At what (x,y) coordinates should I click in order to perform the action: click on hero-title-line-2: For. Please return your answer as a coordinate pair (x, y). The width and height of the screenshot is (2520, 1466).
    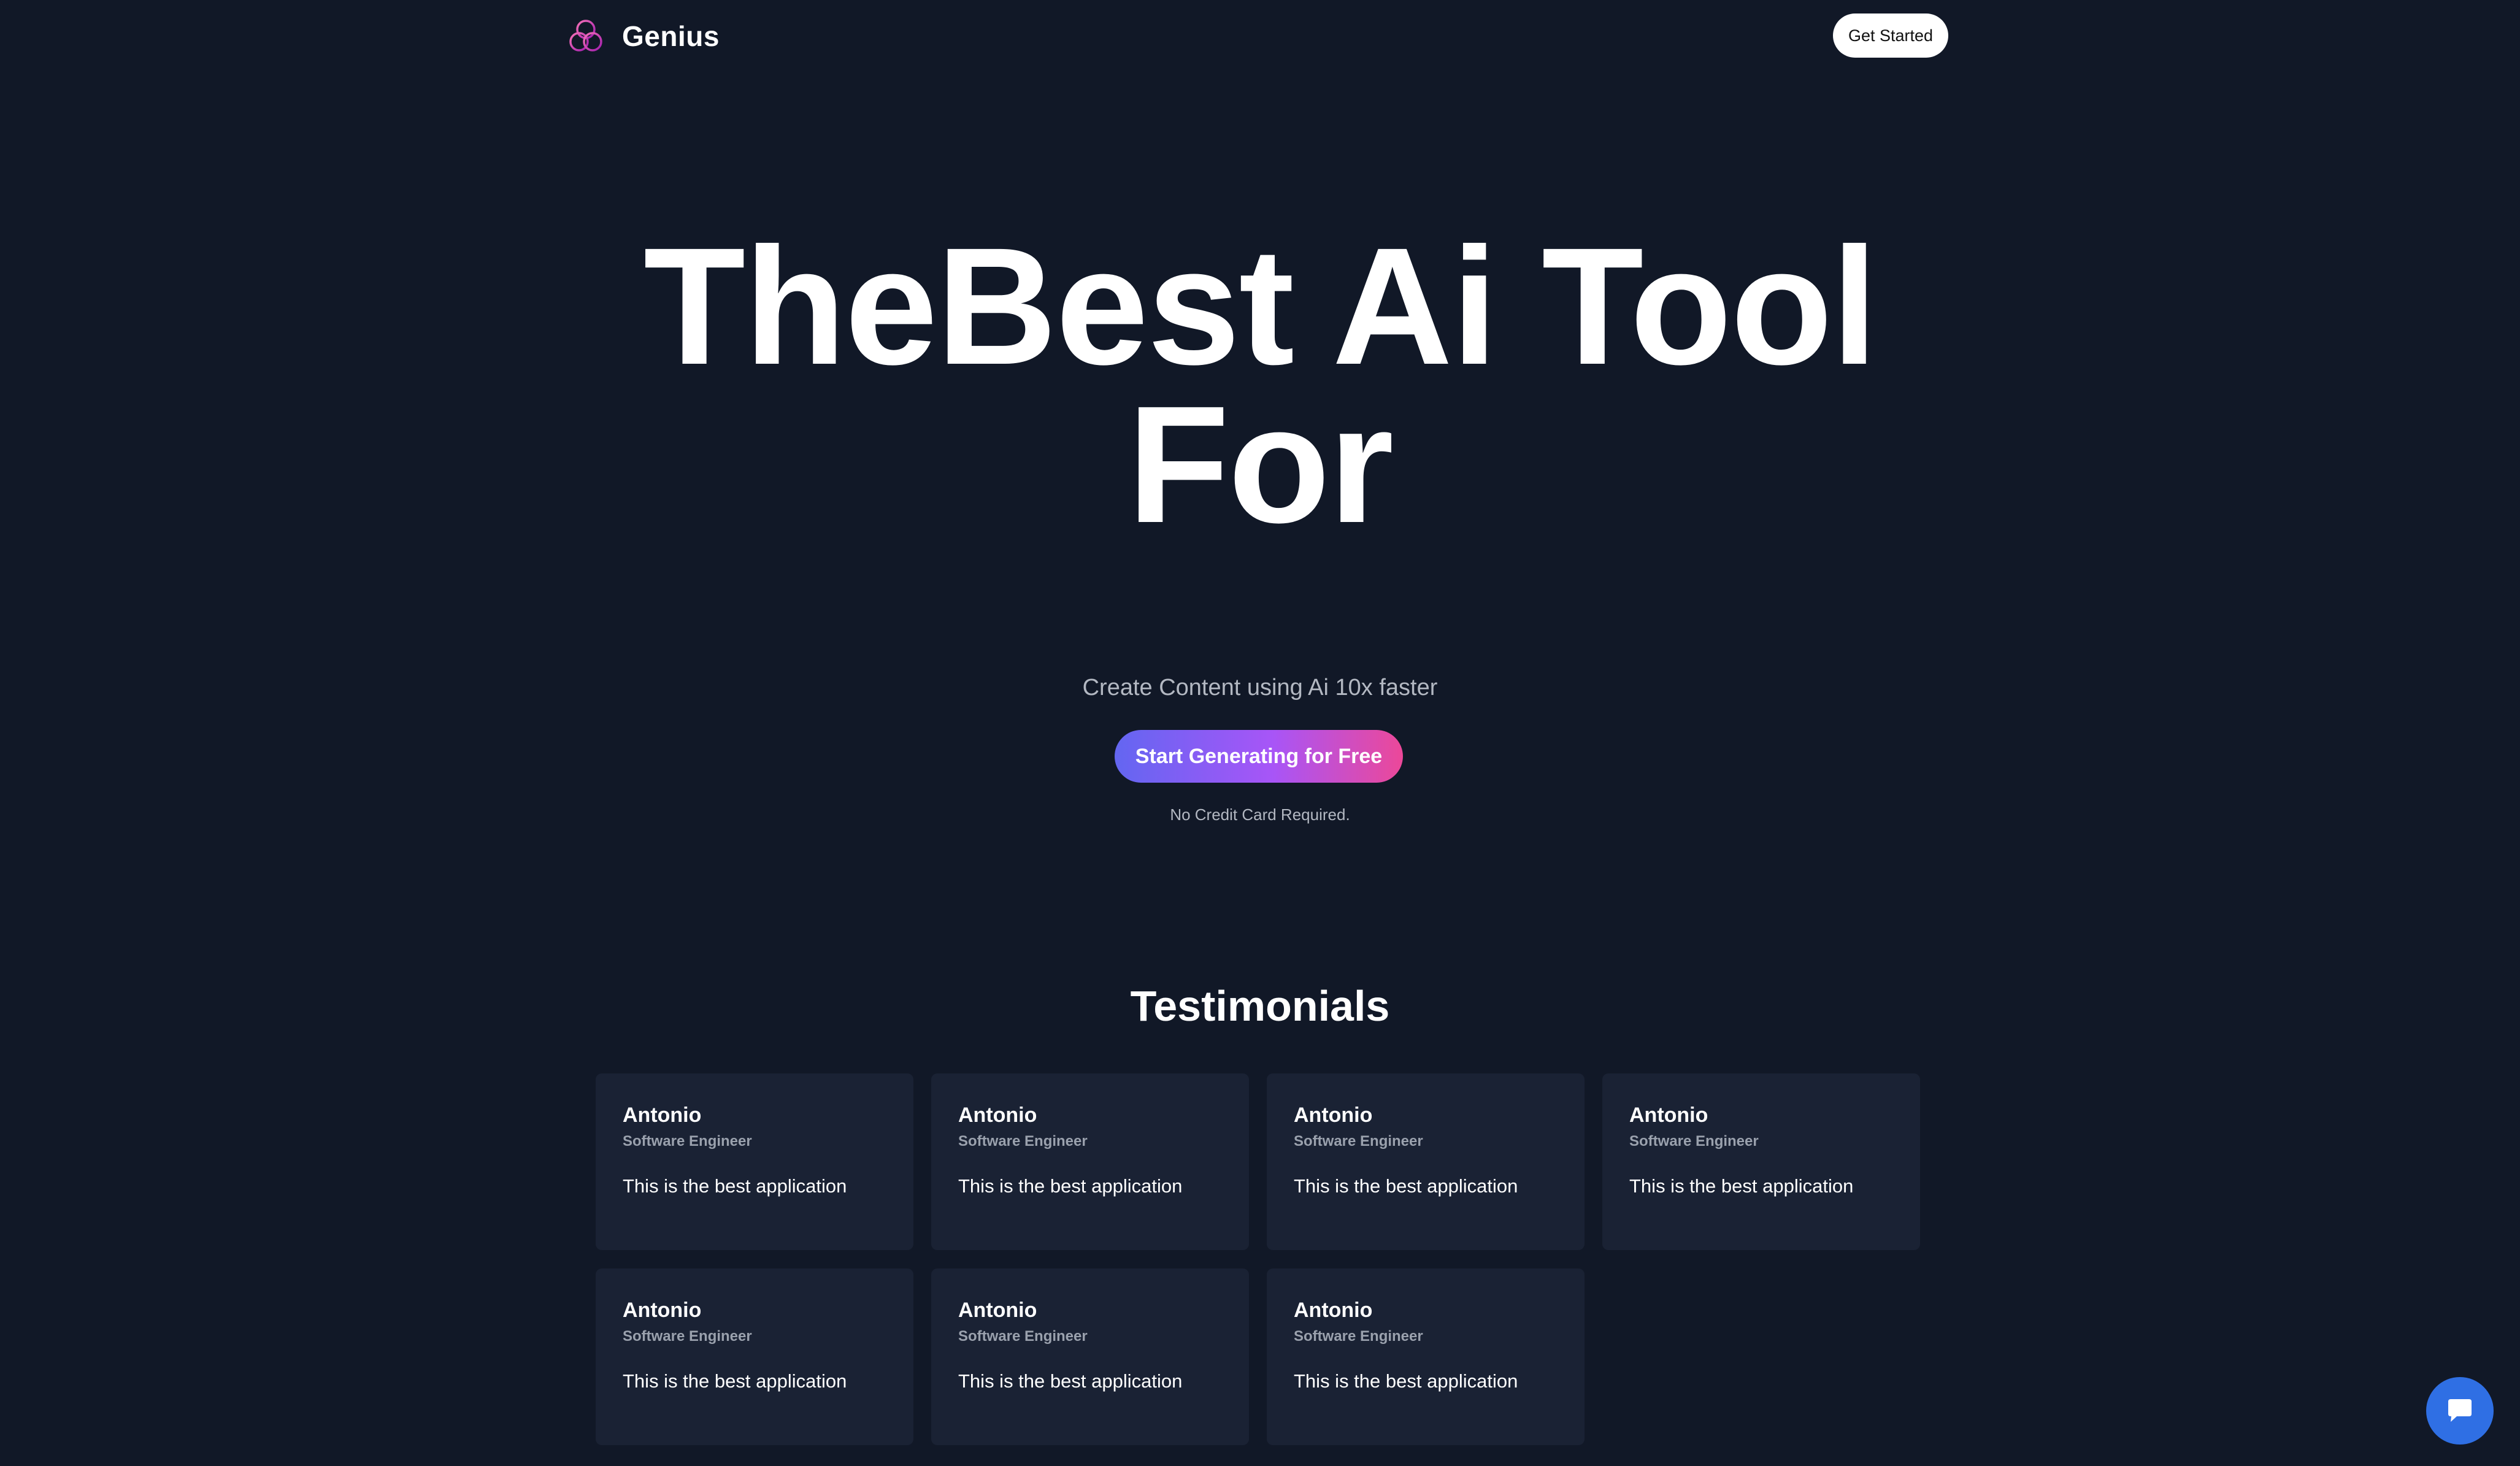
    Looking at the image, I should click on (1260, 464).